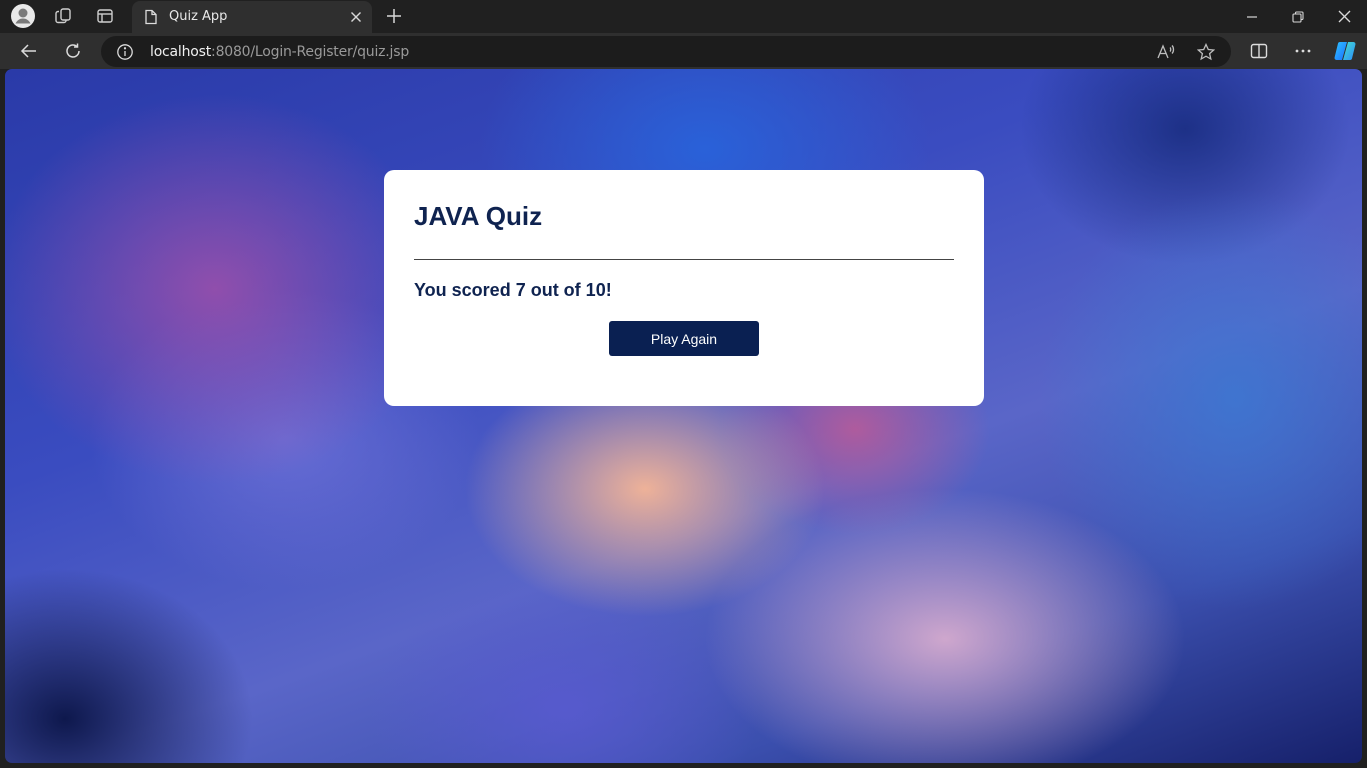 The height and width of the screenshot is (768, 1367). What do you see at coordinates (1344, 16) in the screenshot?
I see `close-window-icon` at bounding box center [1344, 16].